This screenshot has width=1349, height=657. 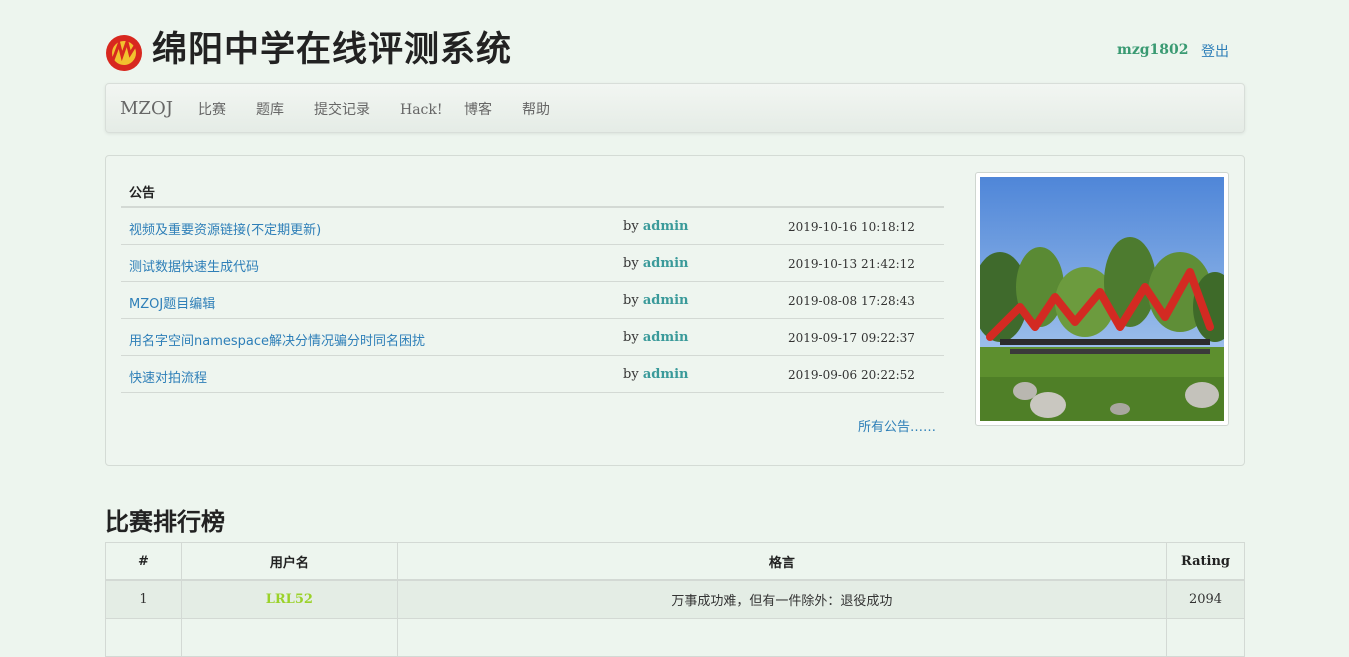 I want to click on announcement-title-link: MZOJ题目编辑, so click(x=172, y=302).